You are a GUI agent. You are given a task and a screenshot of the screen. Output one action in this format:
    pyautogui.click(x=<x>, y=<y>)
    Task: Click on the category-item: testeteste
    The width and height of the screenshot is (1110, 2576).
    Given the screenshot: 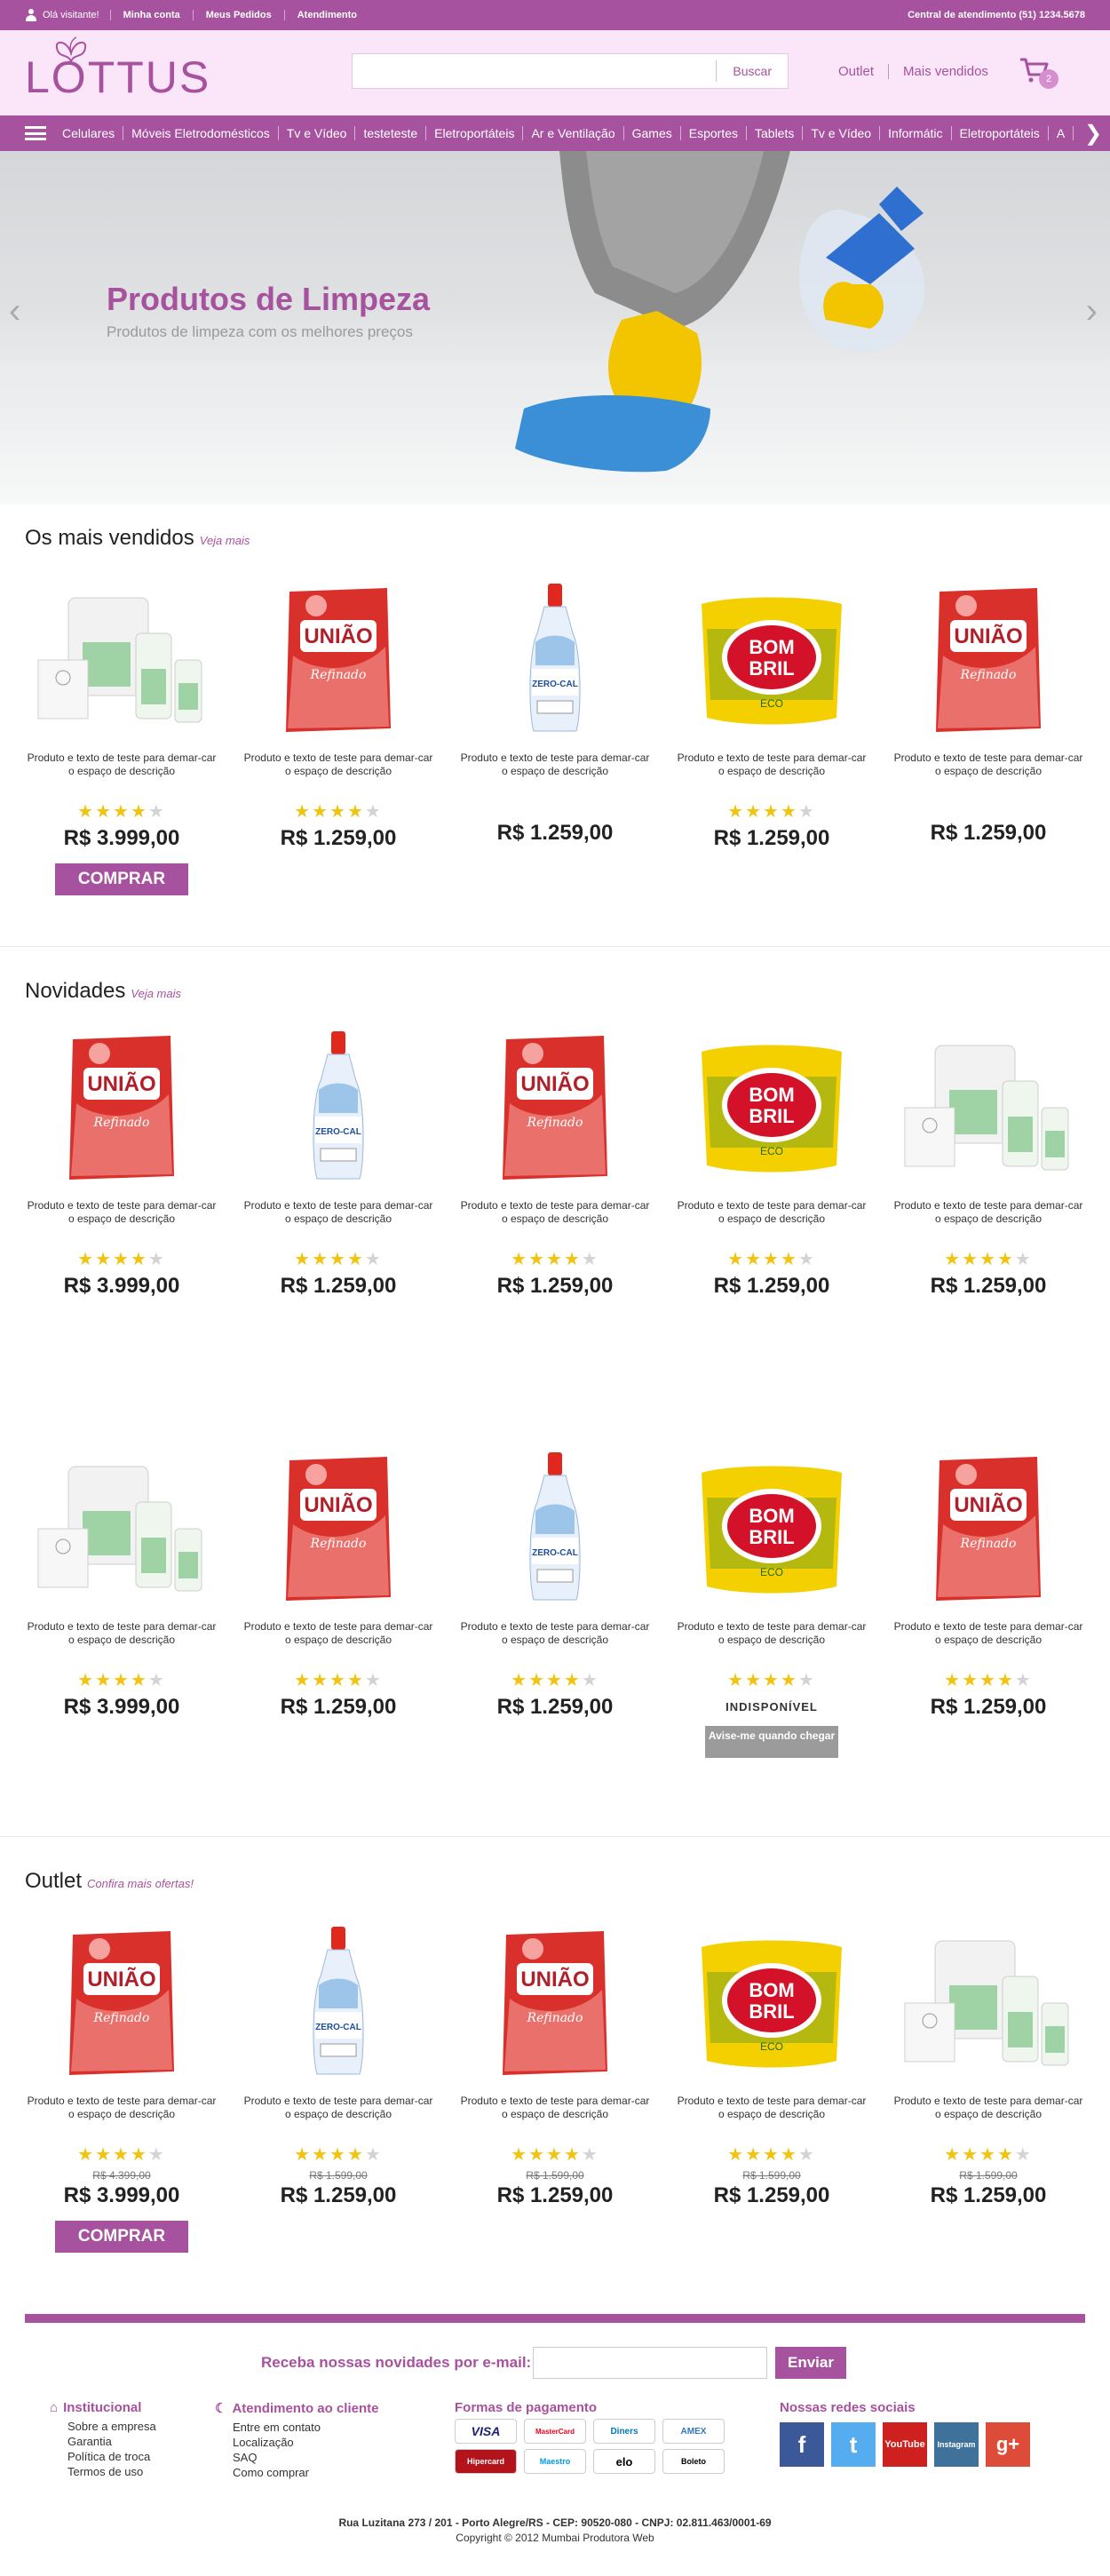 What is the action you would take?
    pyautogui.click(x=391, y=133)
    